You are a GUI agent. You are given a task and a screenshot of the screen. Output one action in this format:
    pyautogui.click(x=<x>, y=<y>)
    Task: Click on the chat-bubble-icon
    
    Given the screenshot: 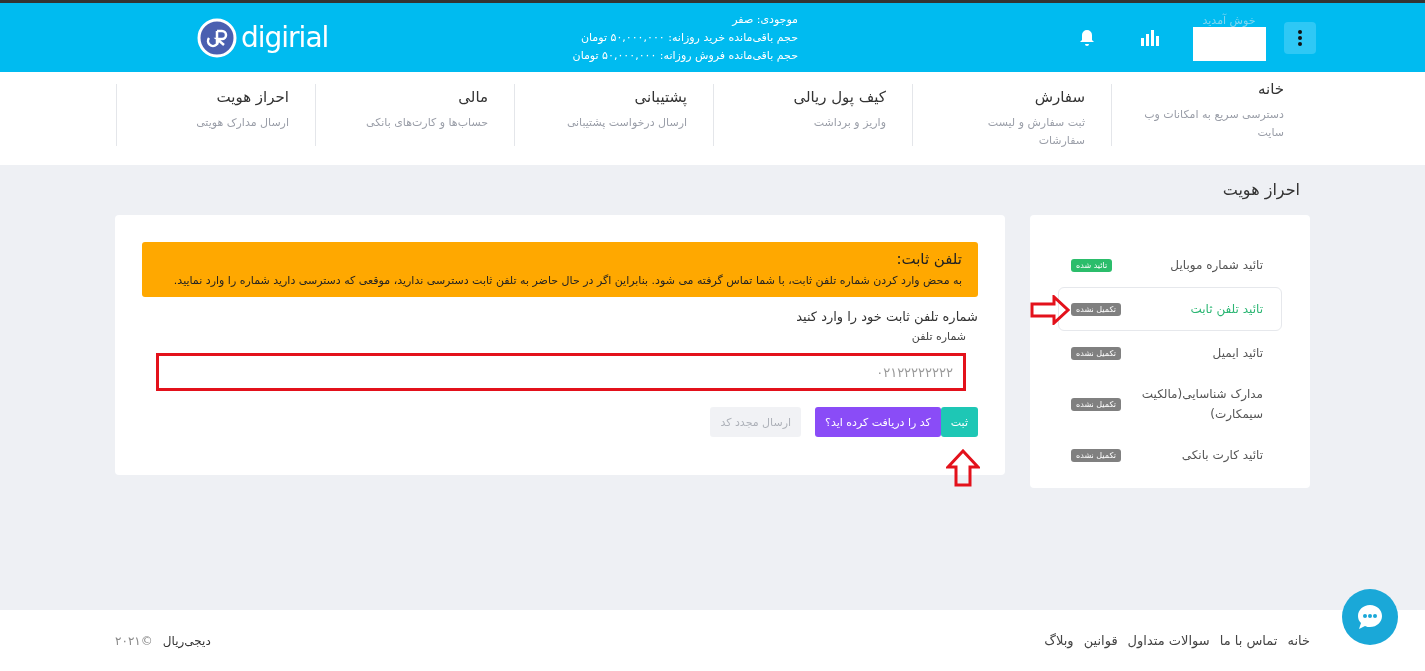 What is the action you would take?
    pyautogui.click(x=1370, y=617)
    